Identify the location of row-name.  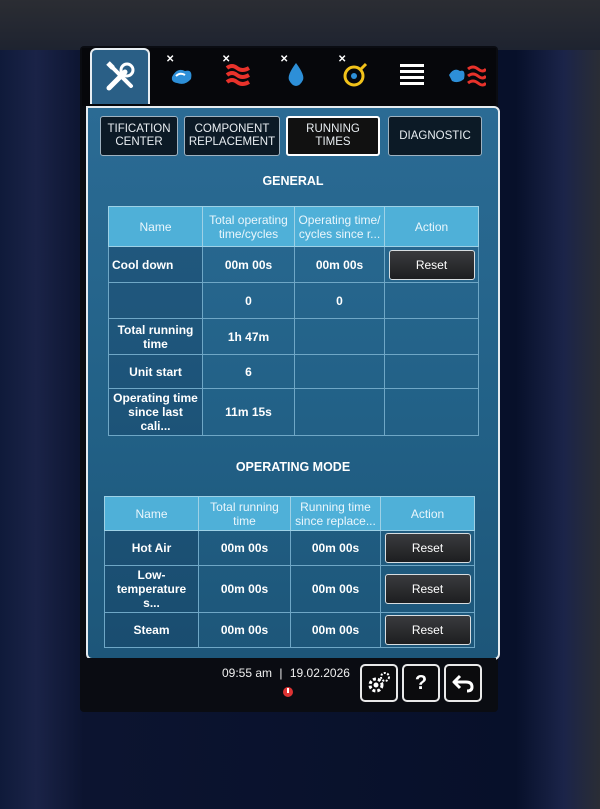
(155, 300).